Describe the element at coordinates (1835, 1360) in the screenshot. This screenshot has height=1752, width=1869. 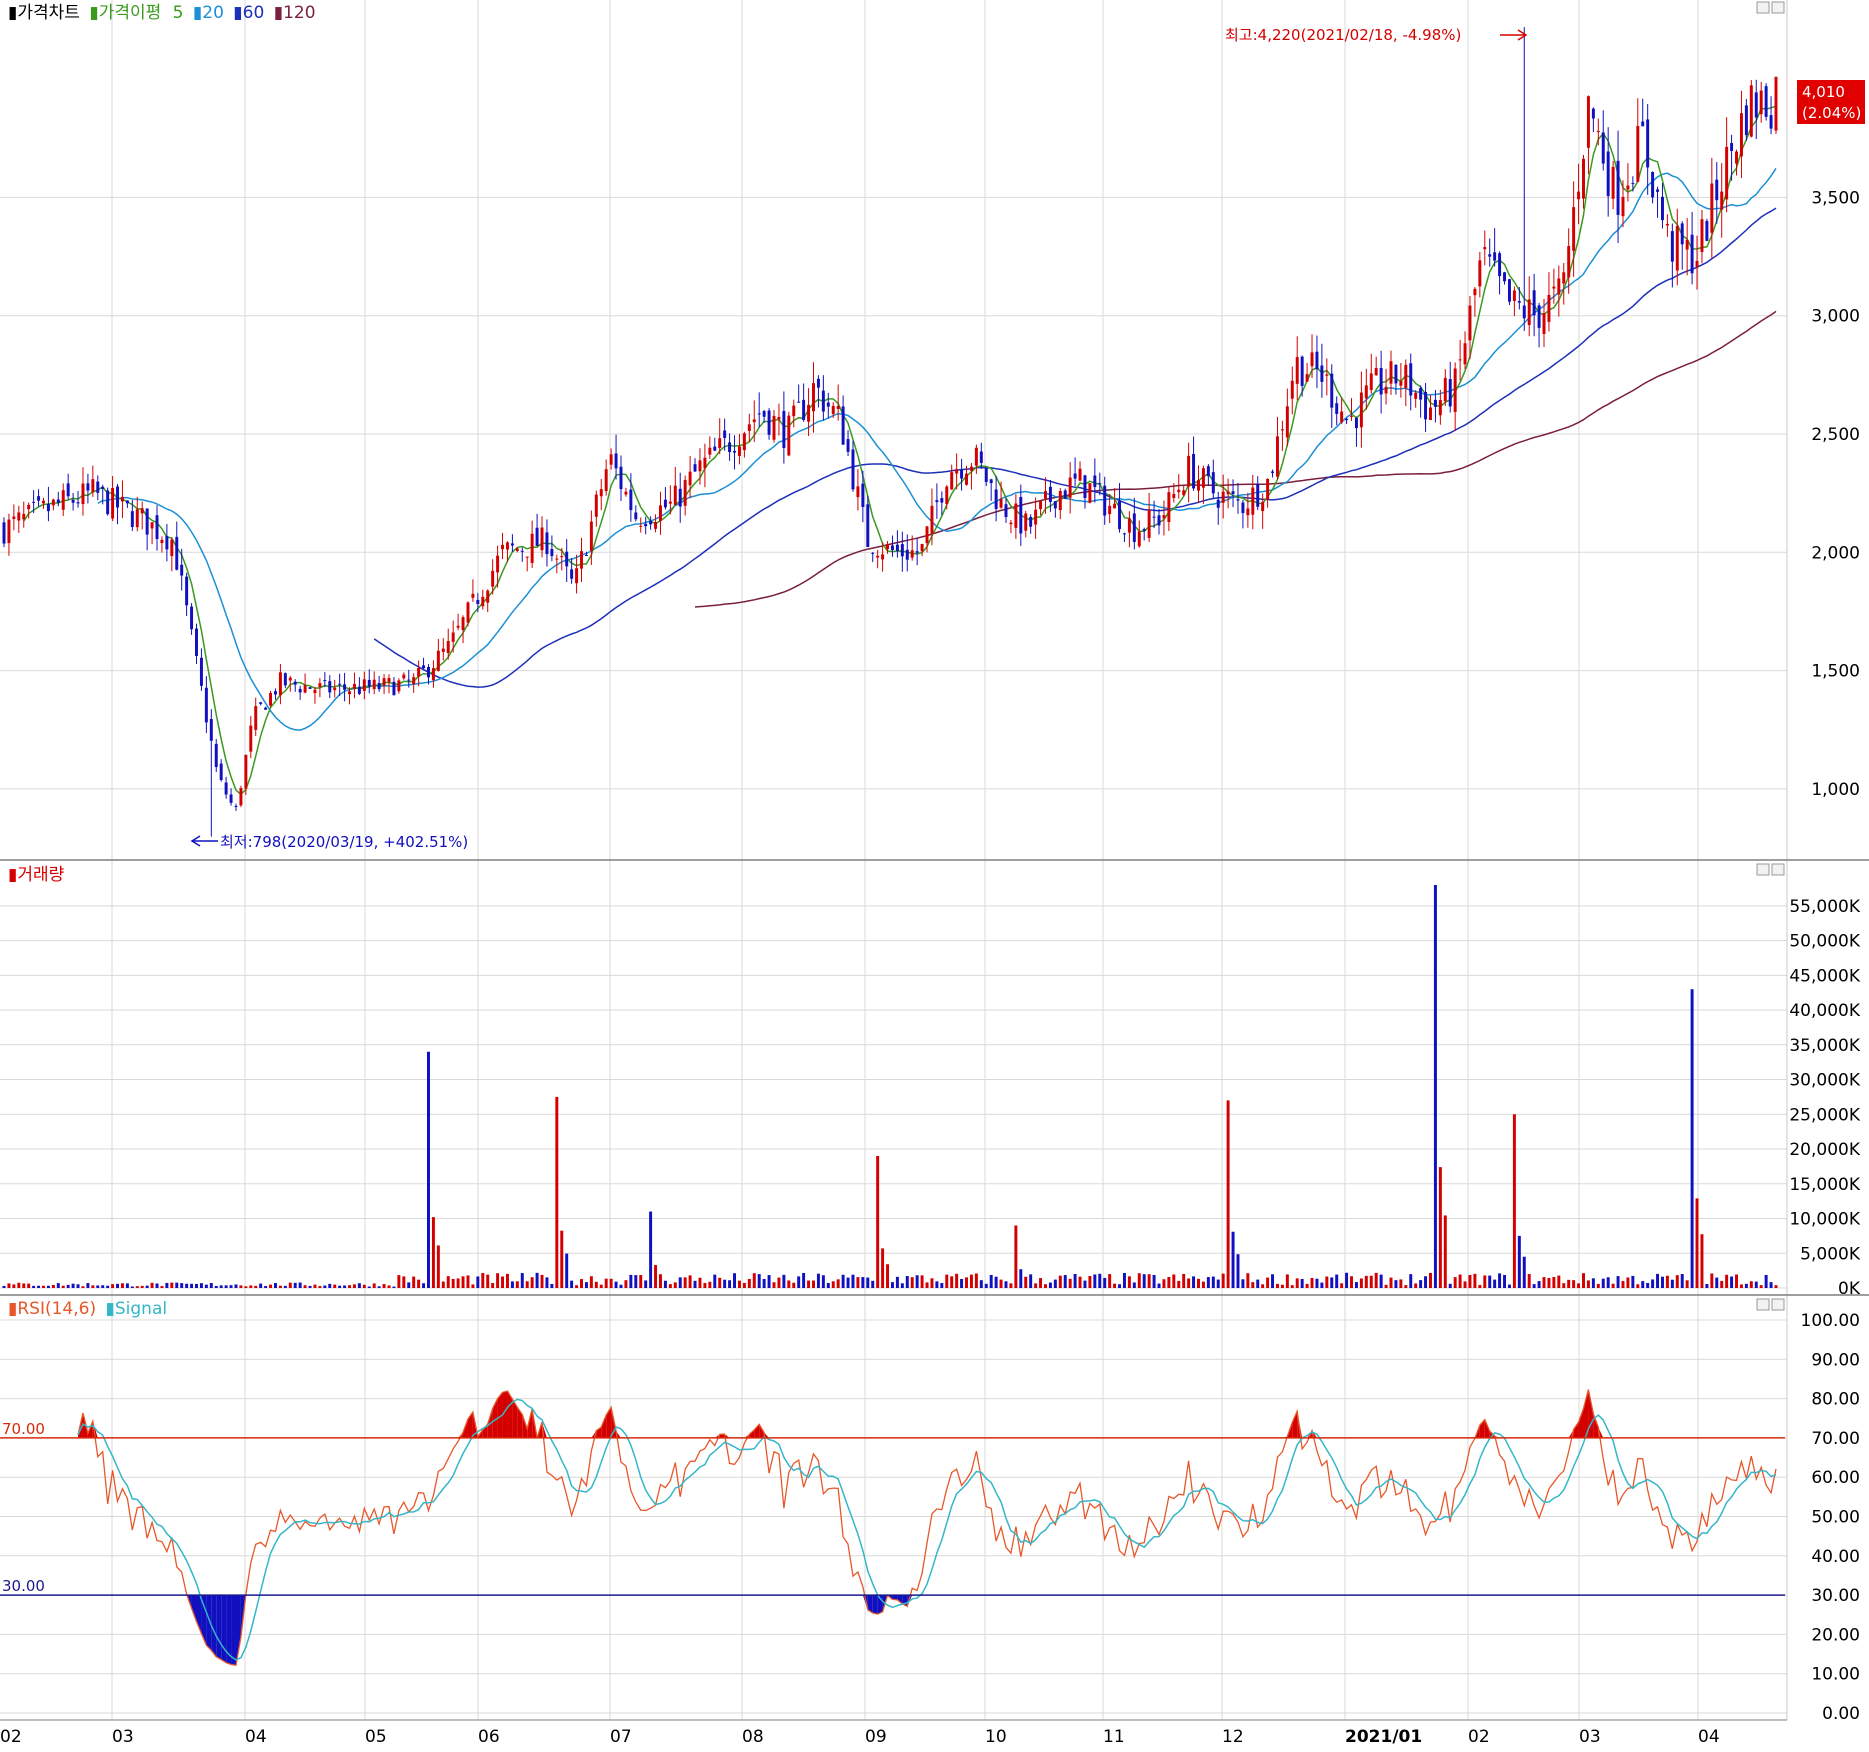
I see `y-tick-label: 90.00` at that location.